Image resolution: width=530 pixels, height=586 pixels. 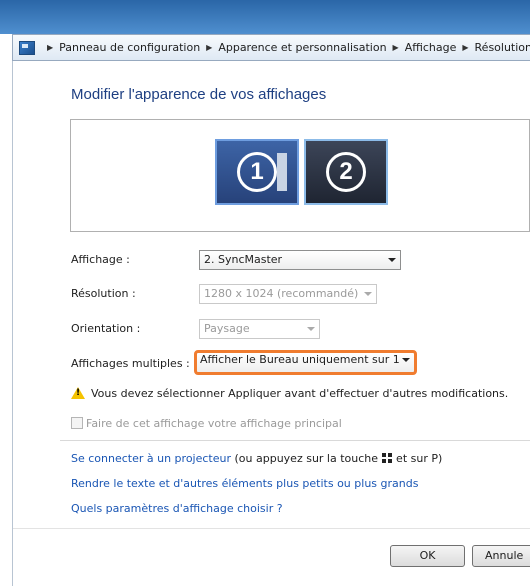 I want to click on multiple-displays-label: Affichages multiples :, so click(x=130, y=363).